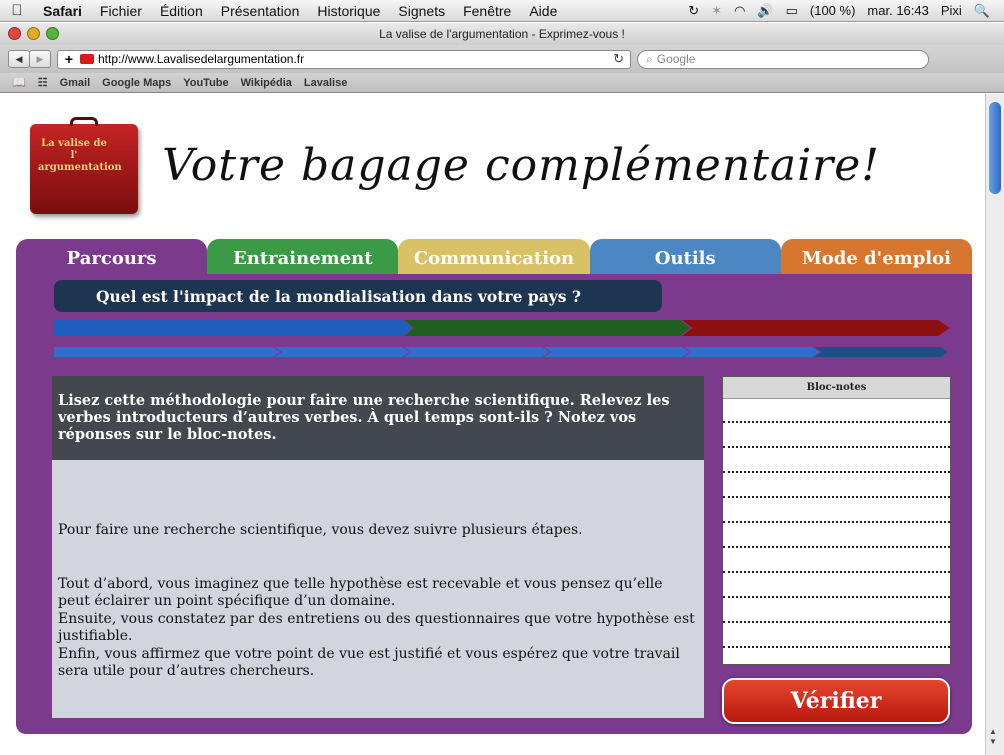  I want to click on notepad-title: Bloc-notes, so click(836, 388).